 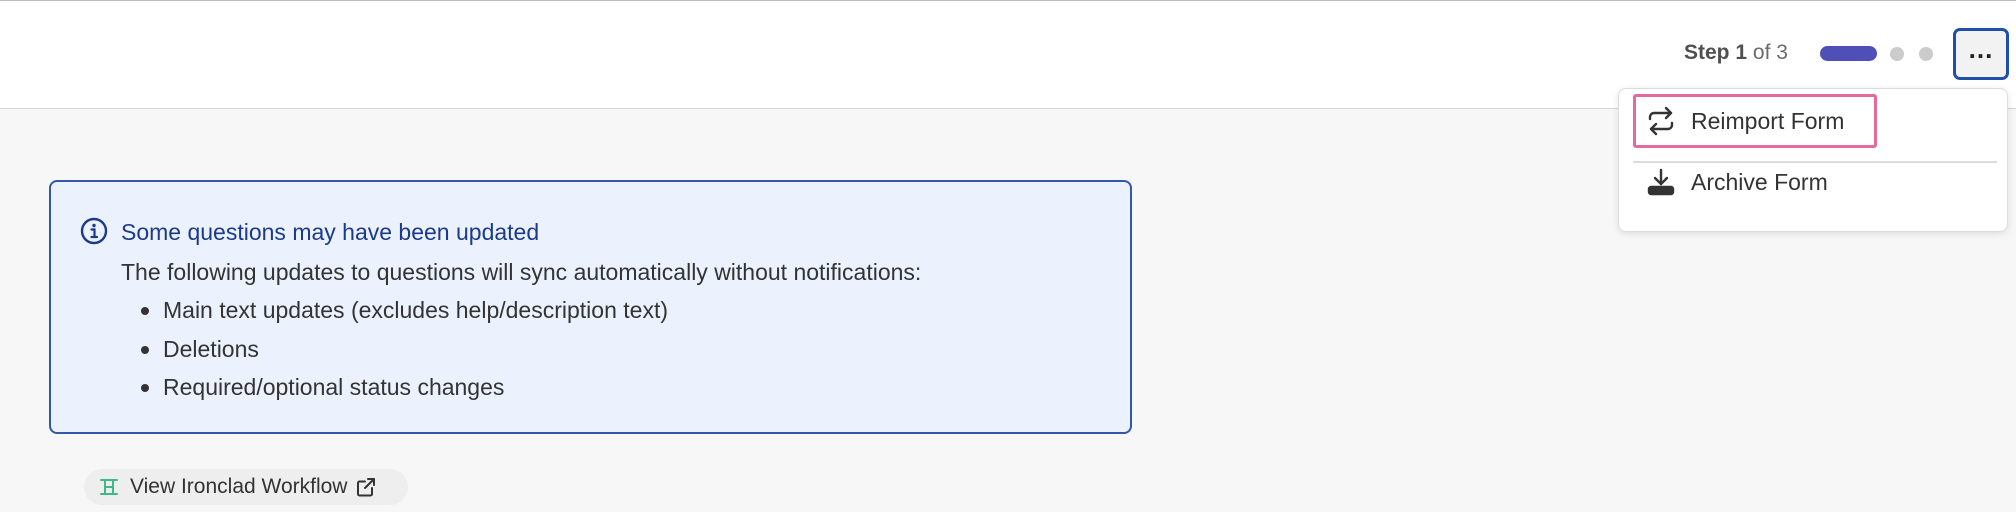 I want to click on menu-item-reimport-form: Reimport Form, so click(x=1755, y=121).